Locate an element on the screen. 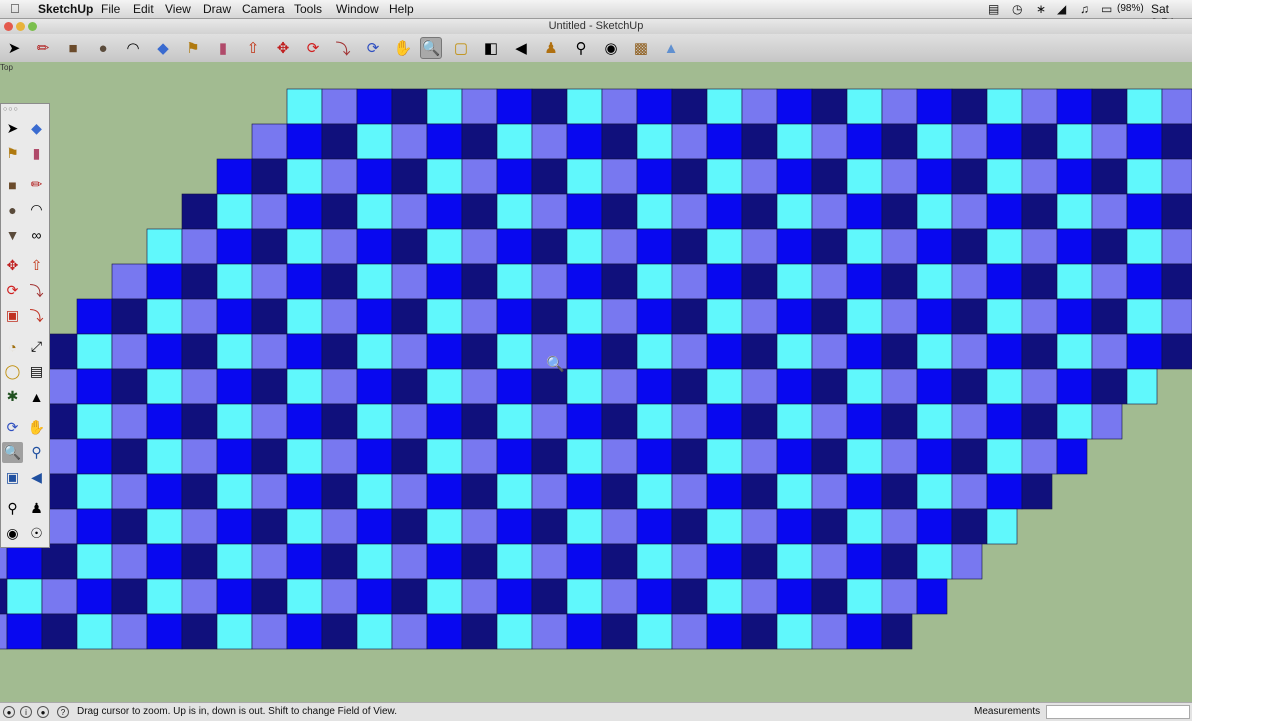 The height and width of the screenshot is (721, 1280). arc-tool-icon: ◠ is located at coordinates (36, 209).